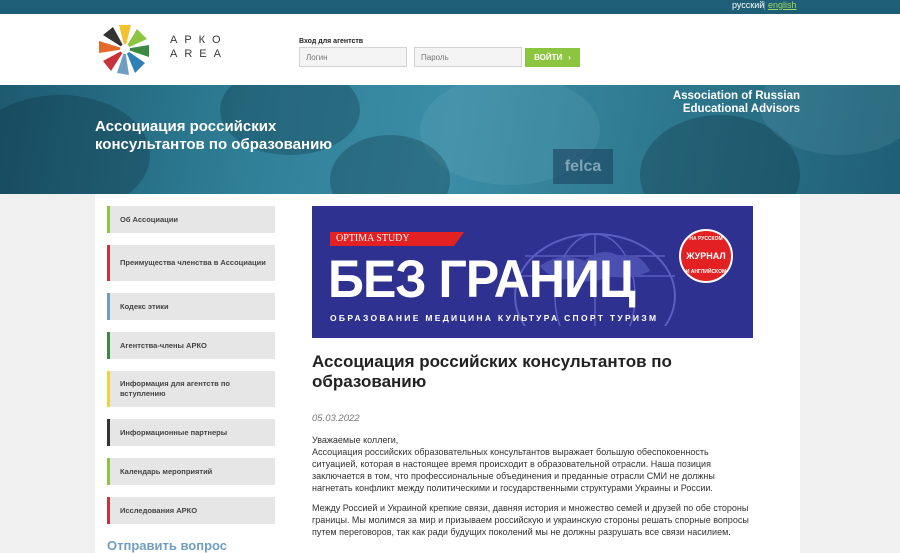 The width and height of the screenshot is (900, 553). Describe the element at coordinates (163, 345) in the screenshot. I see `sidebar-item-label: Агентства-члены АРКО` at that location.